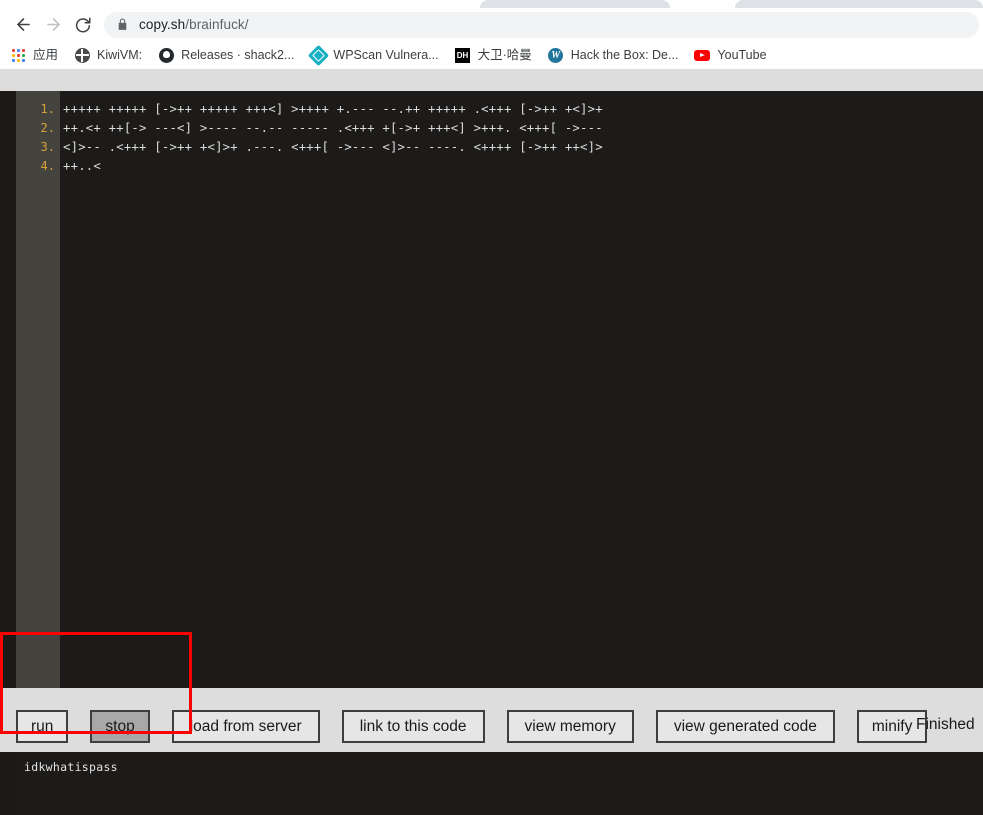 The width and height of the screenshot is (983, 815). Describe the element at coordinates (217, 24) in the screenshot. I see `url-path: /brainfuck/` at that location.